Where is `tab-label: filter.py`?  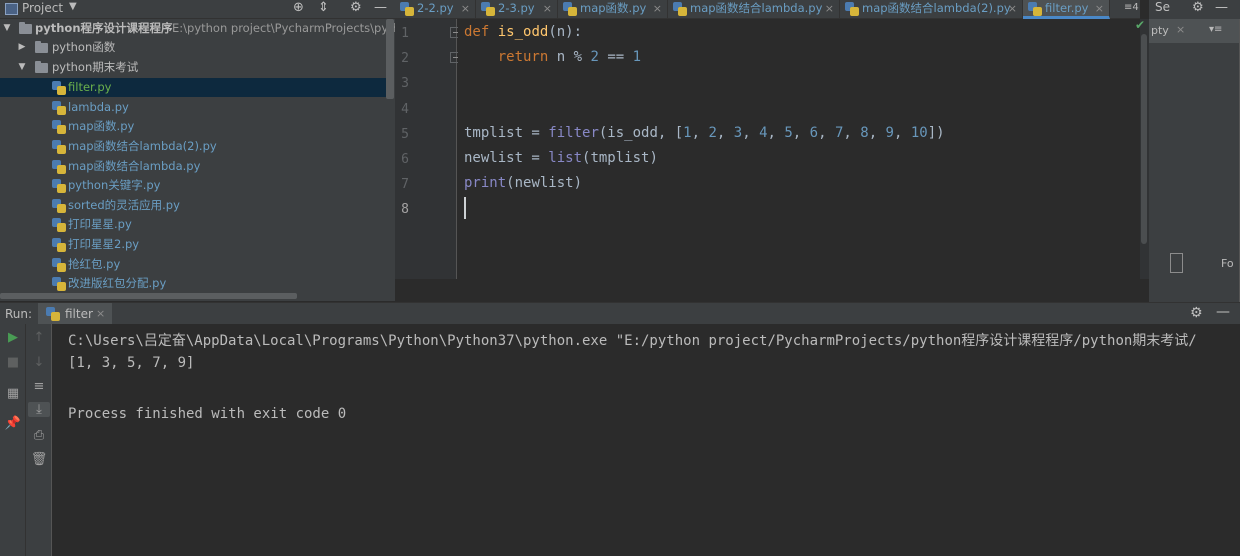
tab-label: filter.py is located at coordinates (1067, 8).